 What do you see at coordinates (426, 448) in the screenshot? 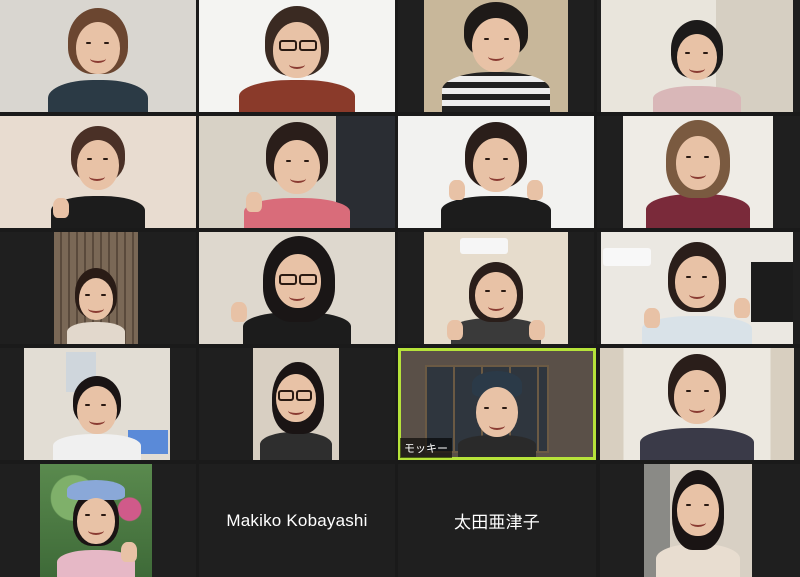
I see `participant-name-label: モッキー` at bounding box center [426, 448].